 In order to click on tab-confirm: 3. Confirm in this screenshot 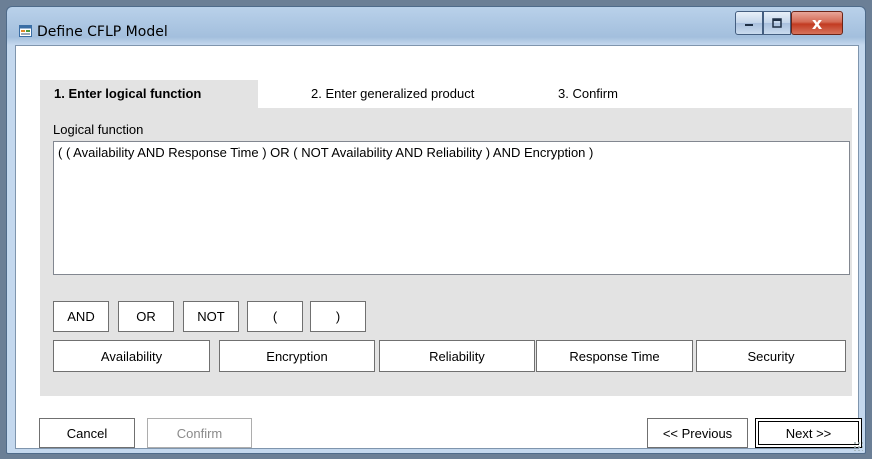, I will do `click(588, 94)`.